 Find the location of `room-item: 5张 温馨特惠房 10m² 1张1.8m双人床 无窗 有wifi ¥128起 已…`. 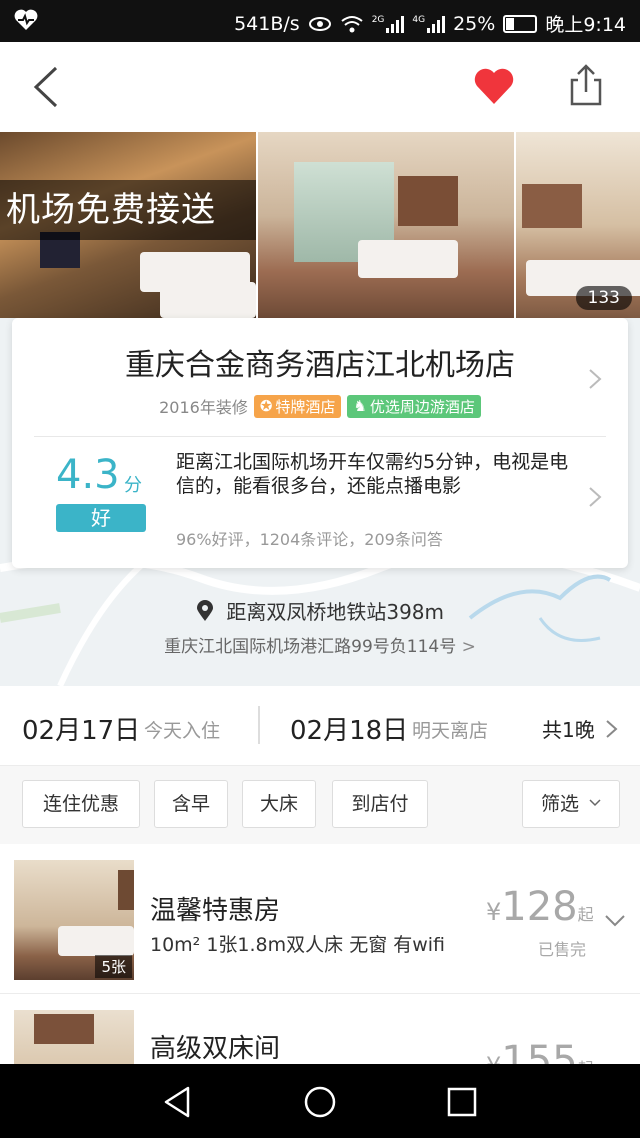

room-item: 5张 温馨特惠房 10m² 1张1.8m双人床 无窗 有wifi ¥128起 已… is located at coordinates (320, 919).